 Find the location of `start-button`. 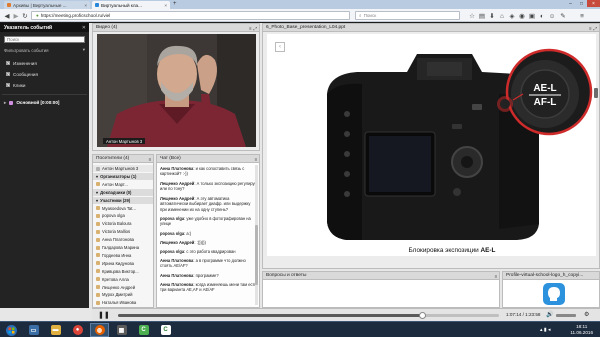

start-button is located at coordinates (11, 330).